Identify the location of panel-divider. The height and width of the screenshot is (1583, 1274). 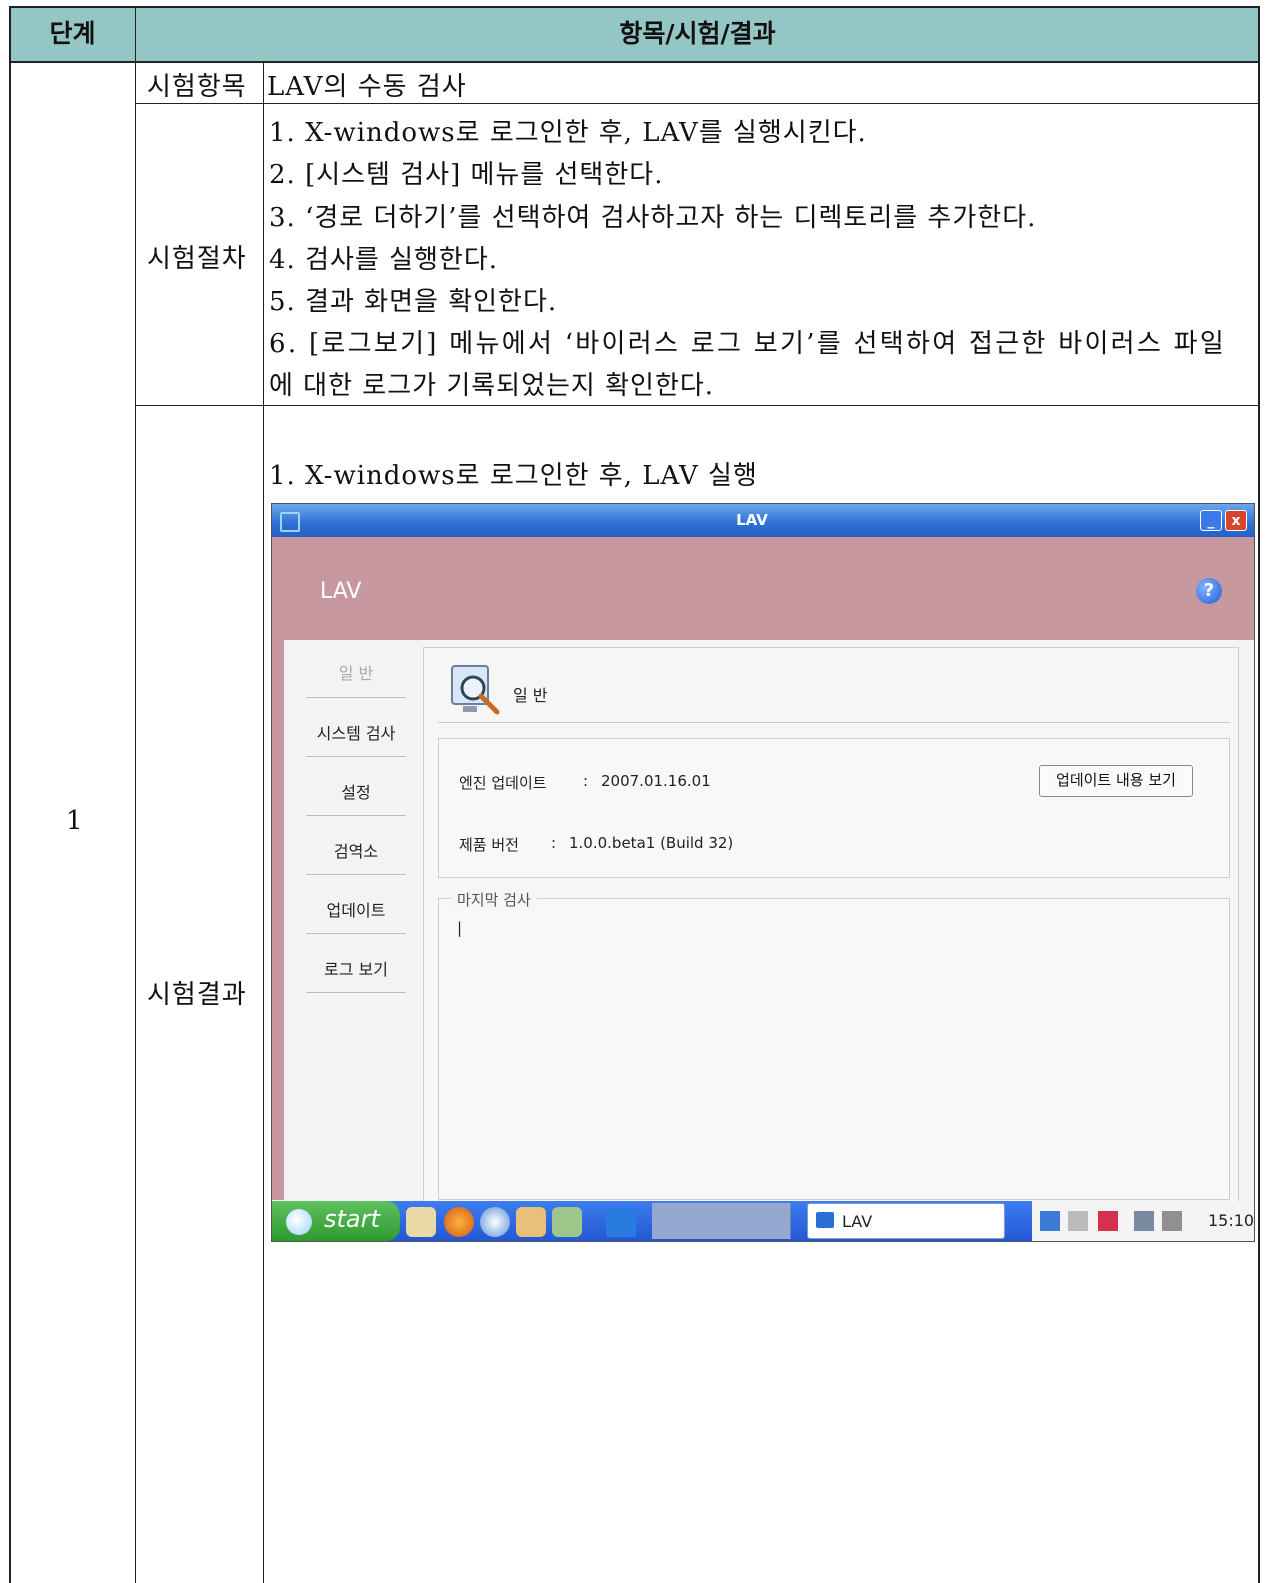
(834, 722).